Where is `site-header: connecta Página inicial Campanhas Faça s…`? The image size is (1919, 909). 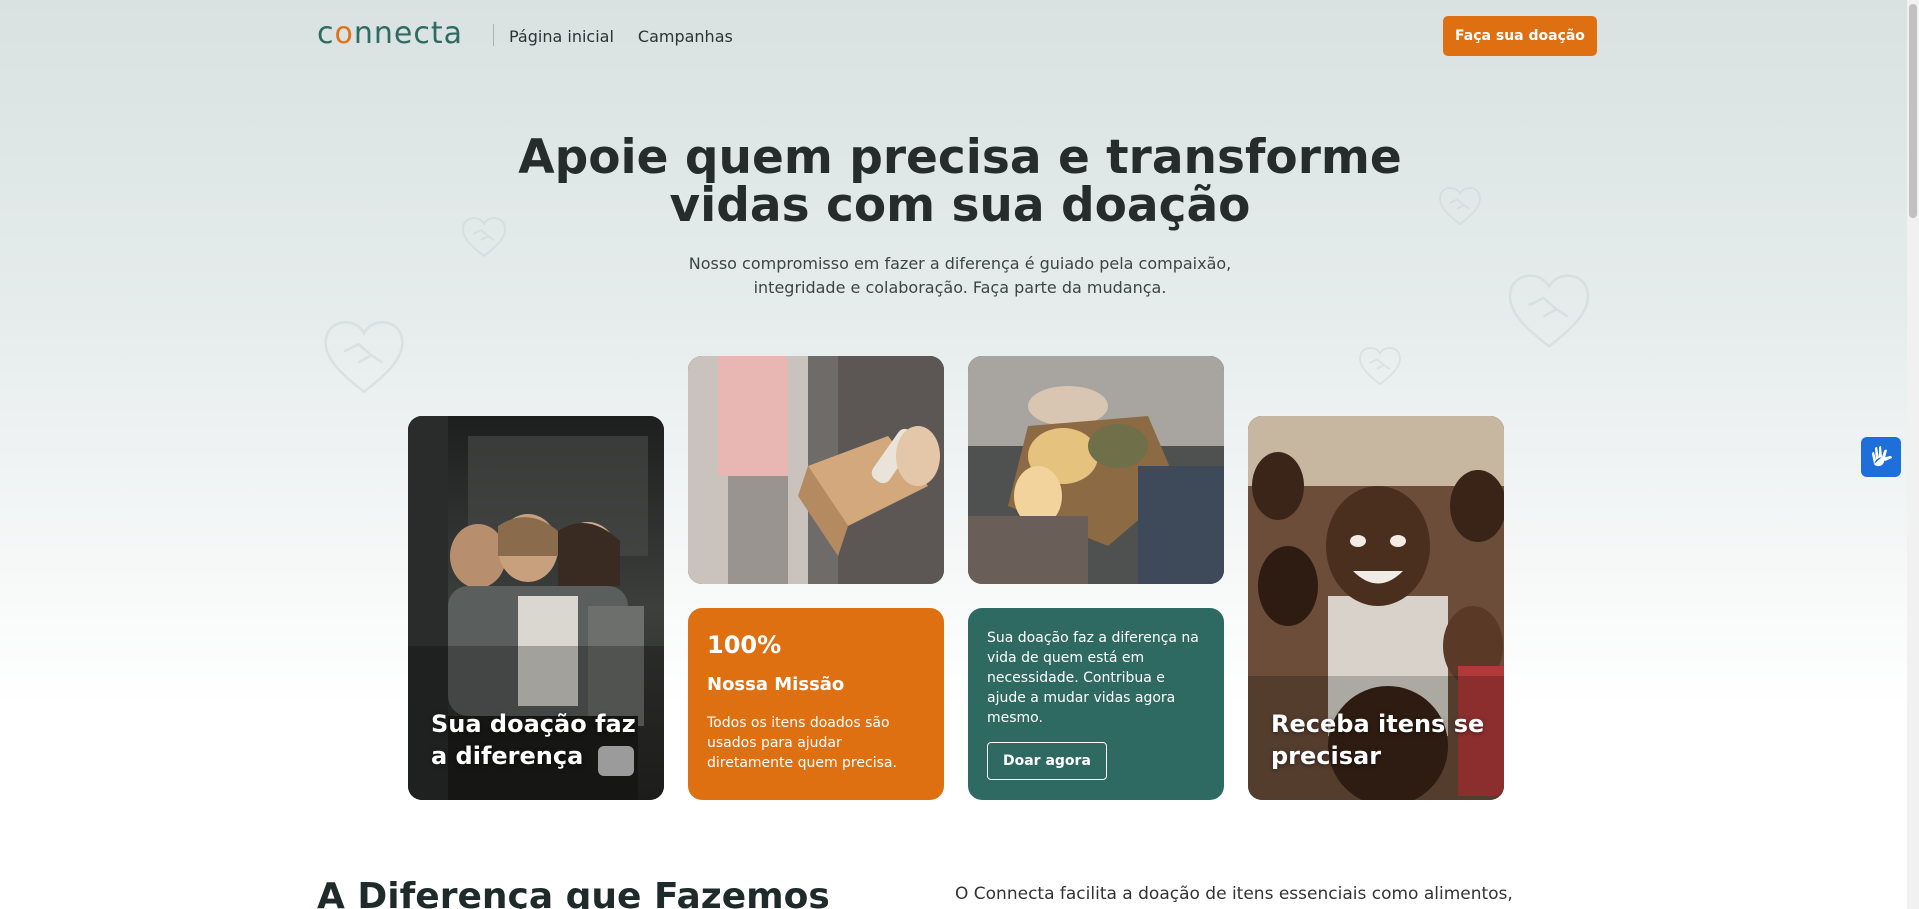
site-header: connecta Página inicial Campanhas Faça s… is located at coordinates (957, 36).